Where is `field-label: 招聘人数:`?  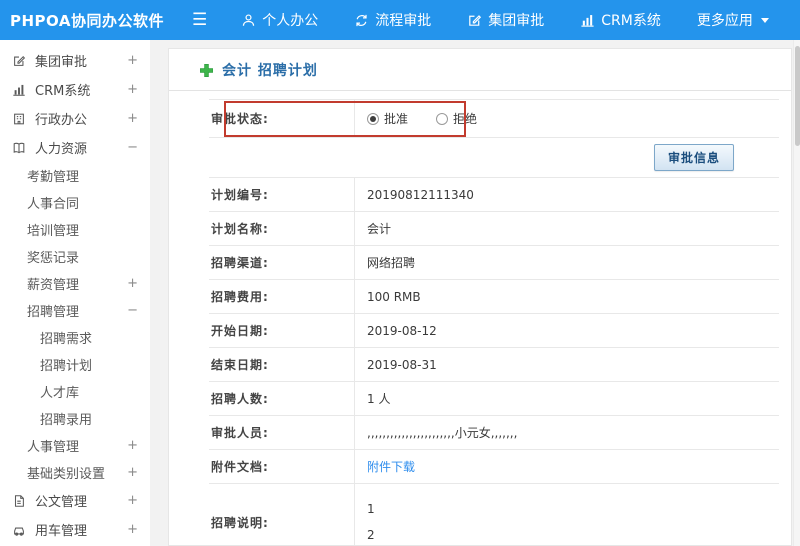
field-label: 招聘人数: is located at coordinates (240, 399).